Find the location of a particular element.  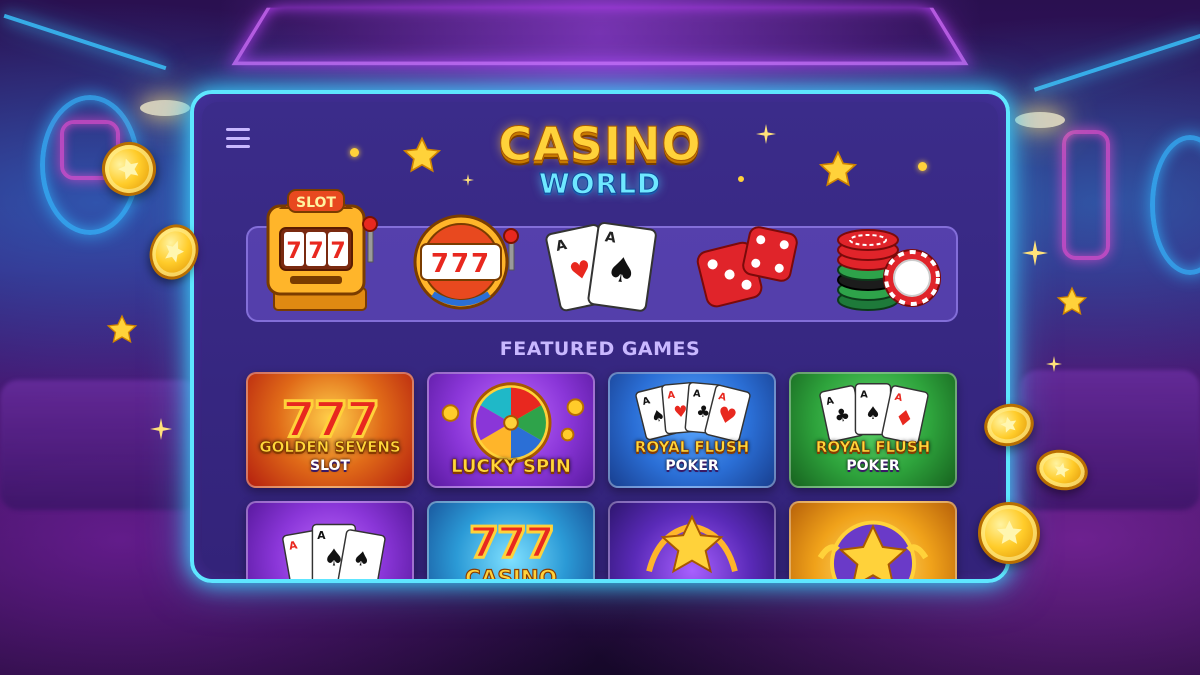

game-card-star-gold is located at coordinates (873, 540).